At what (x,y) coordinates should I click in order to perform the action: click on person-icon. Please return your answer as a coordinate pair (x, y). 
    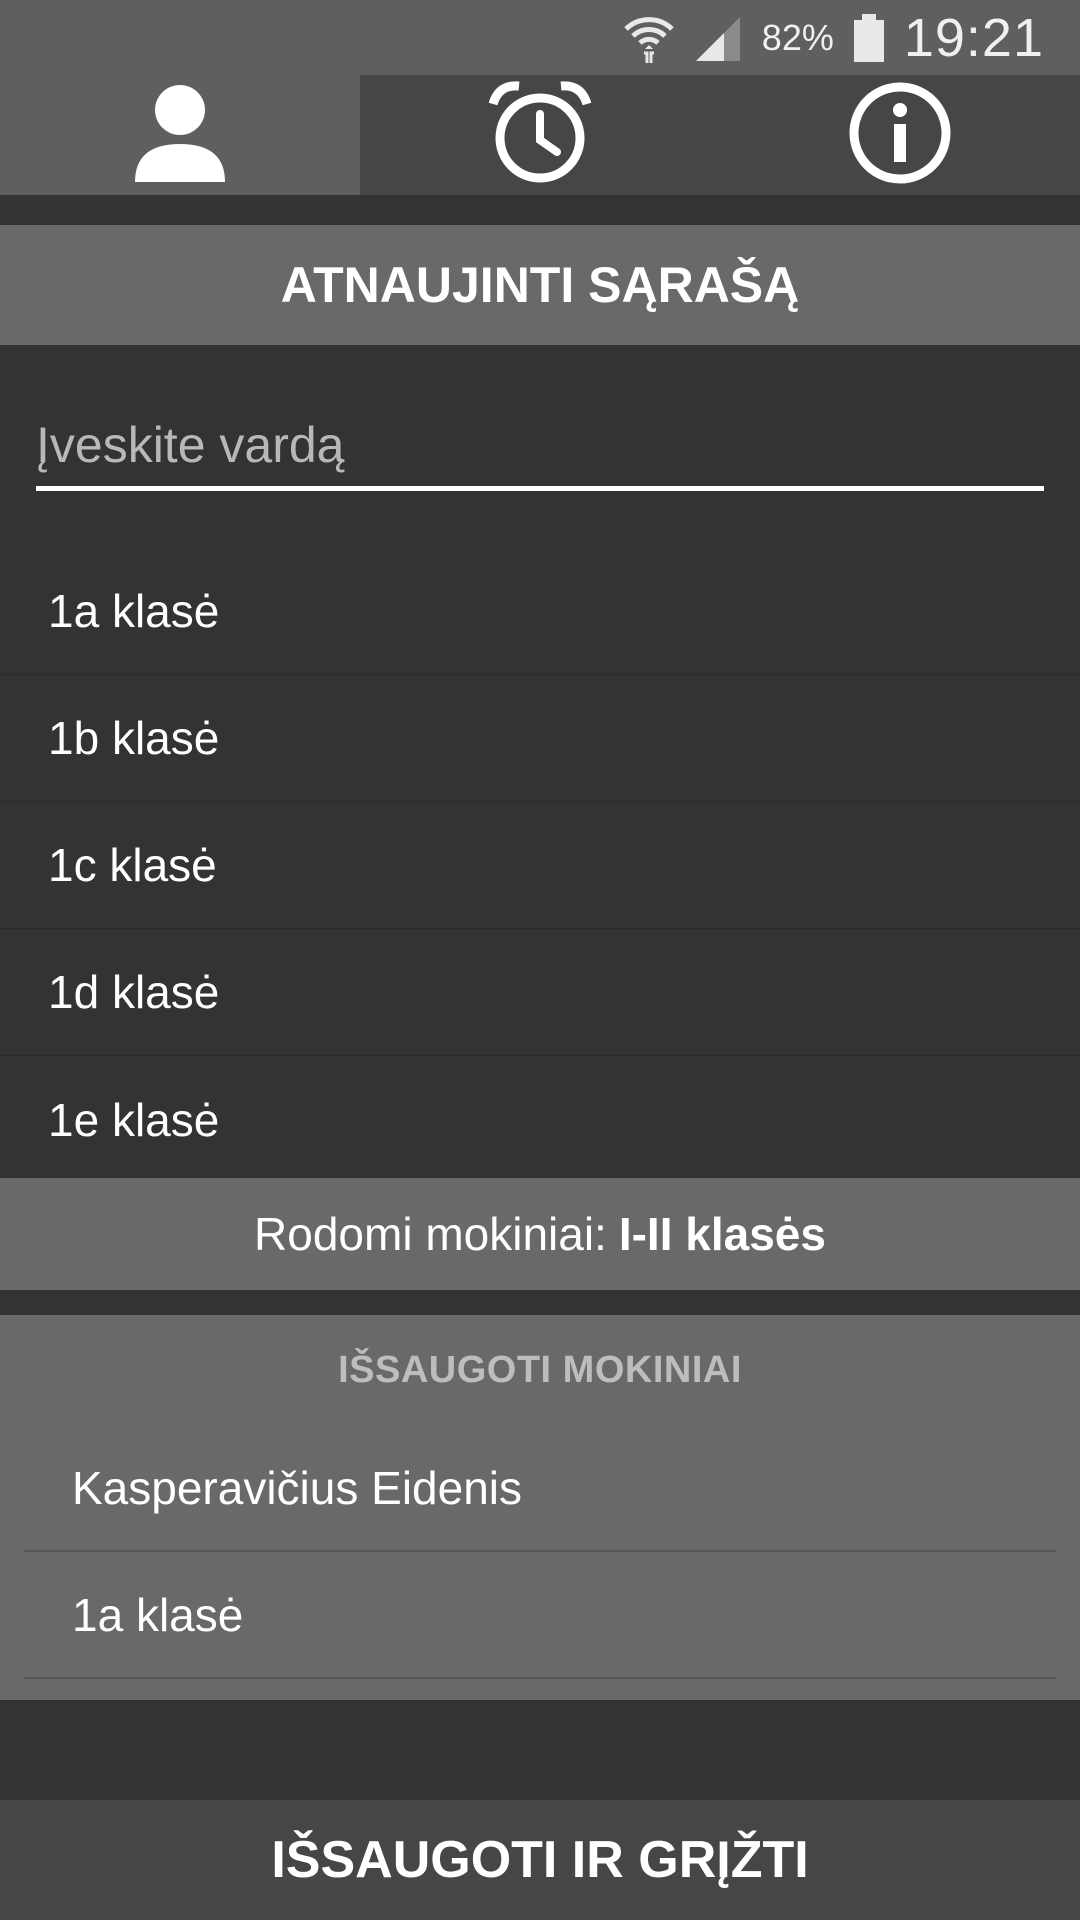
    Looking at the image, I should click on (180, 135).